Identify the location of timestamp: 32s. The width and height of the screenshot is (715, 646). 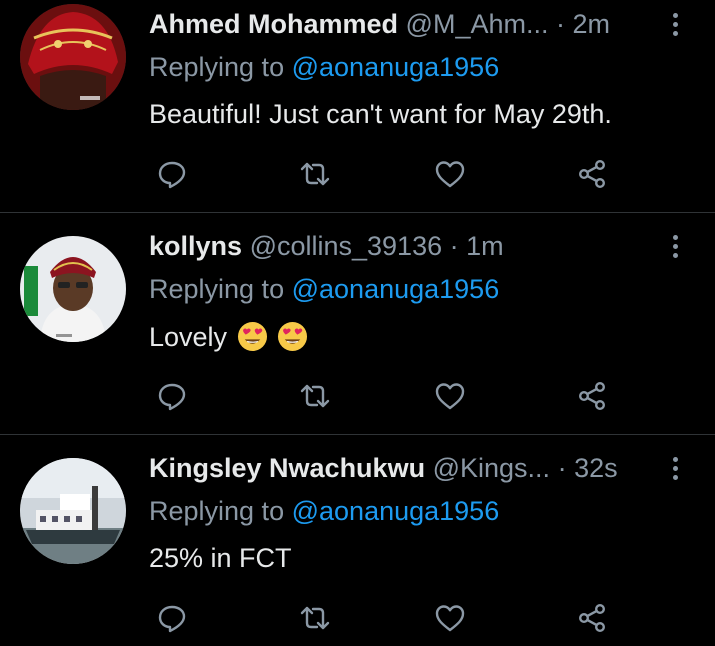
(596, 468).